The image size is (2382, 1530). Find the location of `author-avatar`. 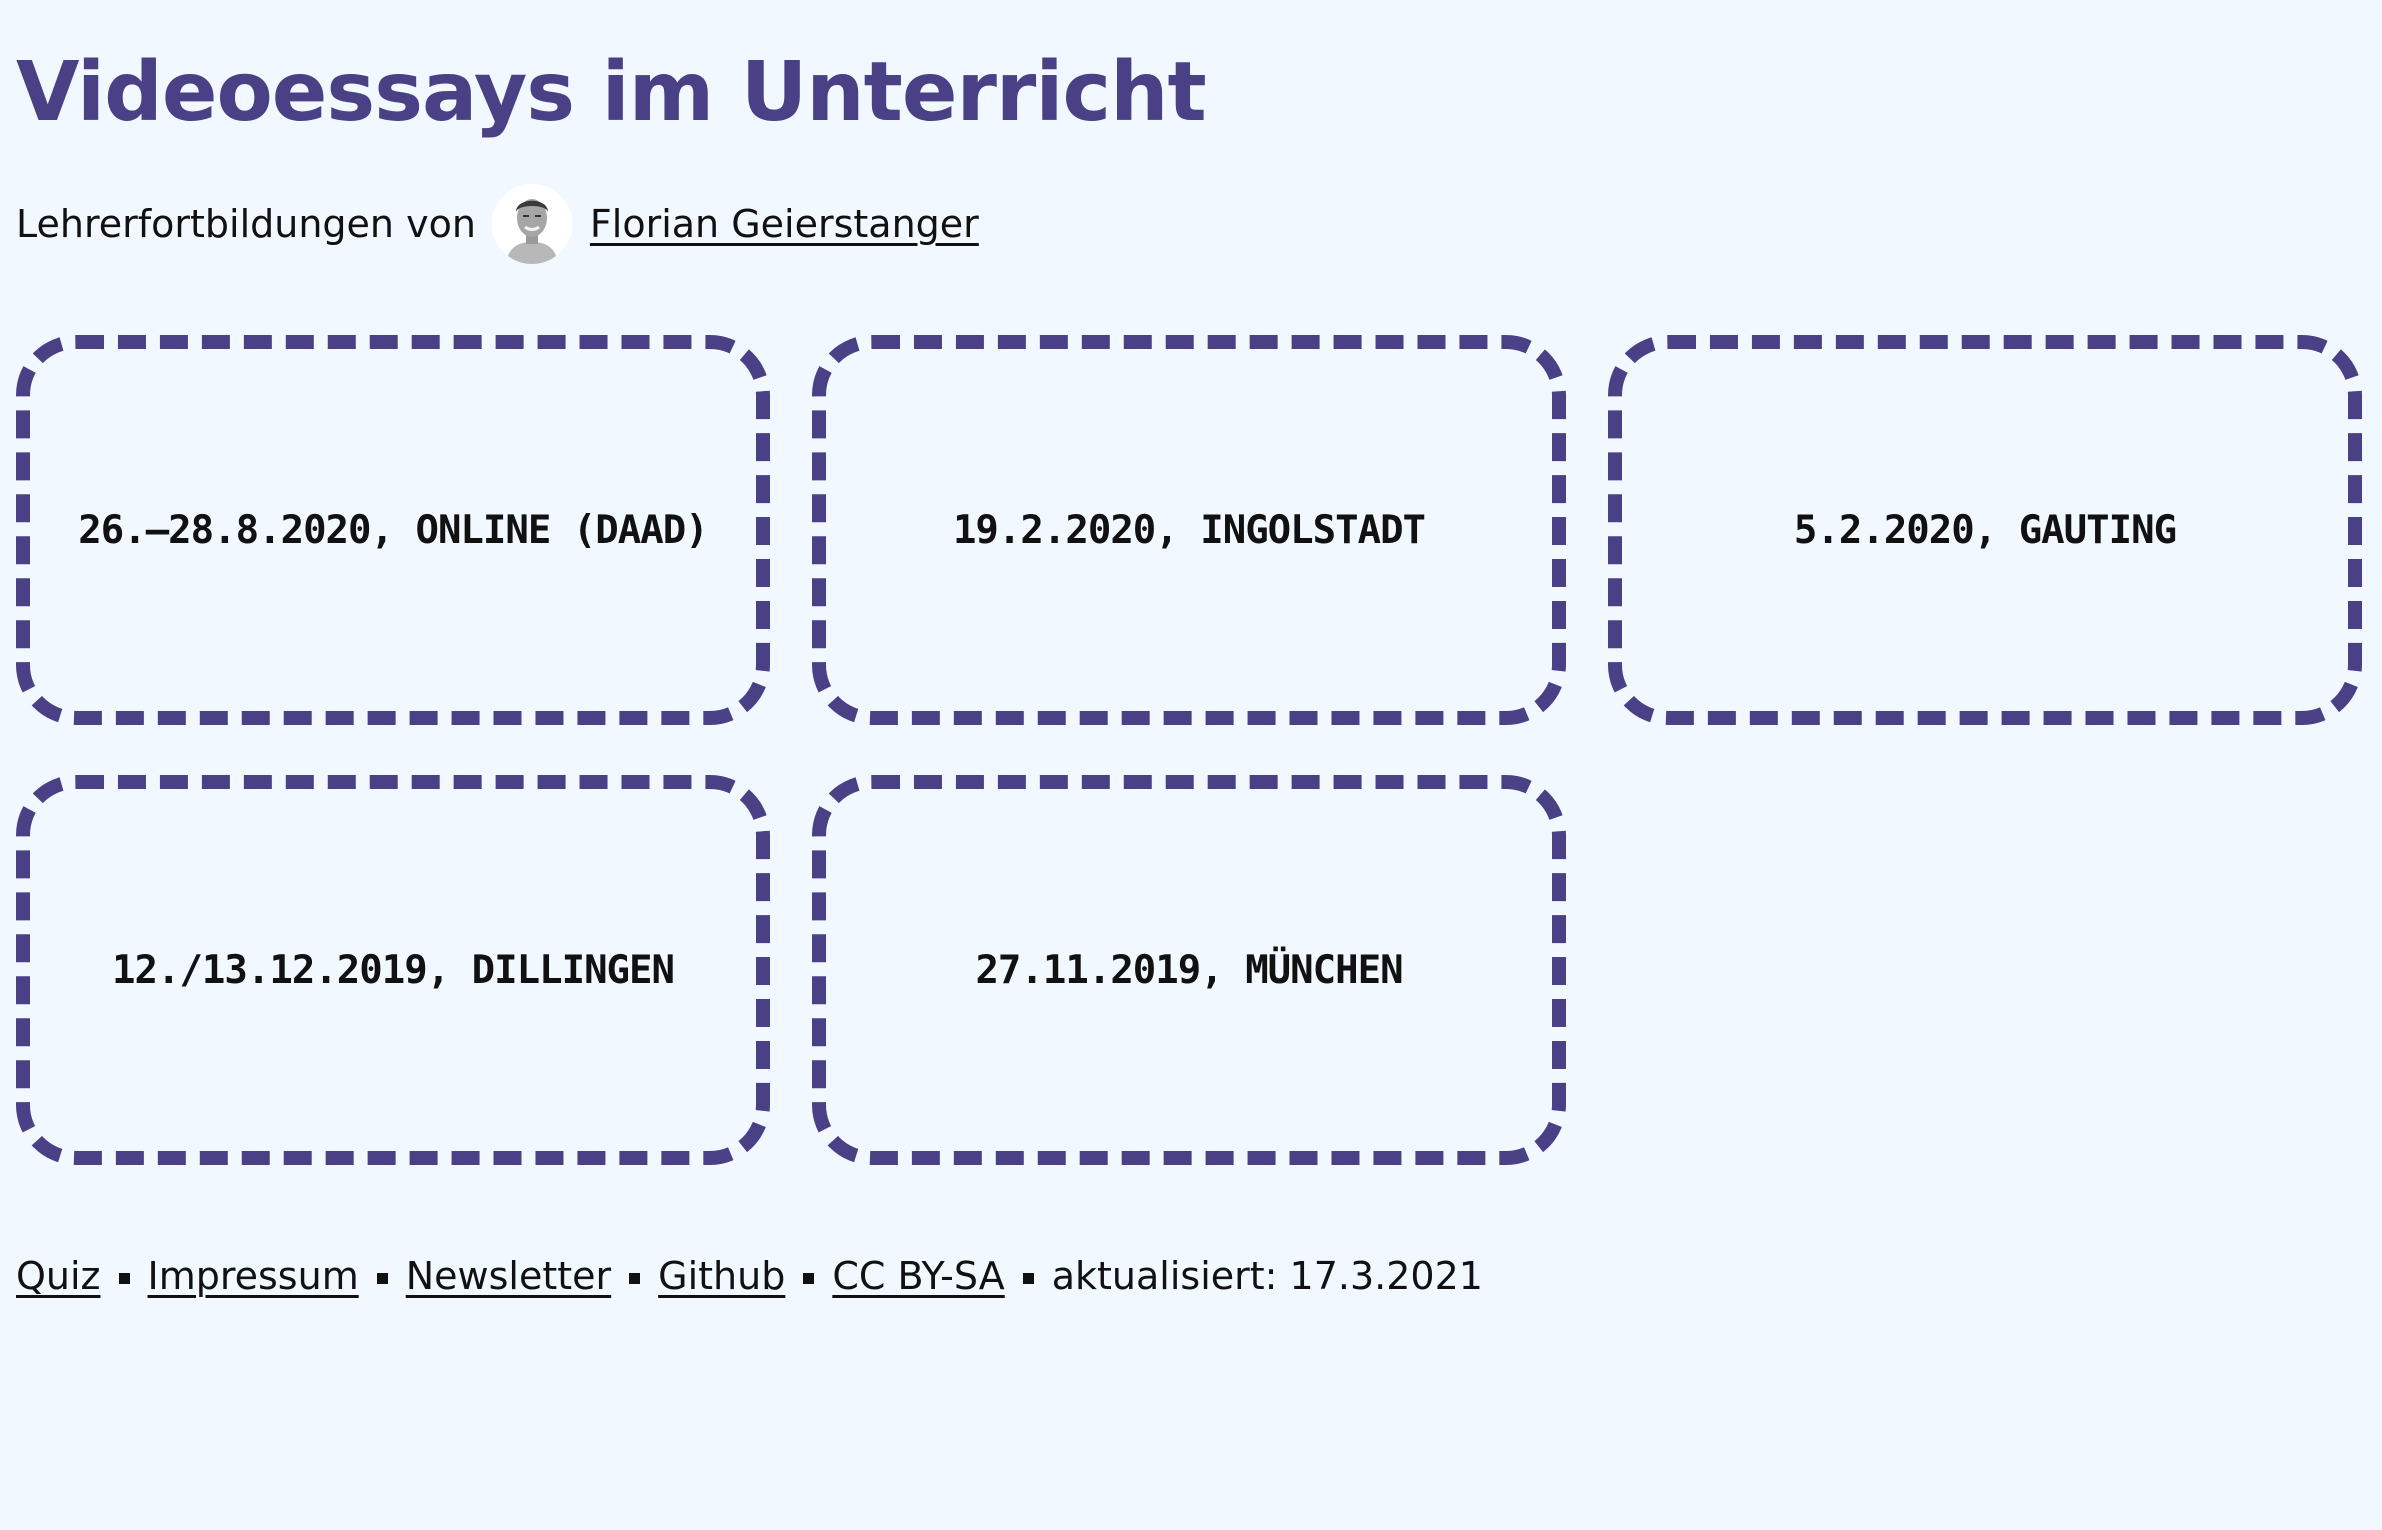

author-avatar is located at coordinates (531, 224).